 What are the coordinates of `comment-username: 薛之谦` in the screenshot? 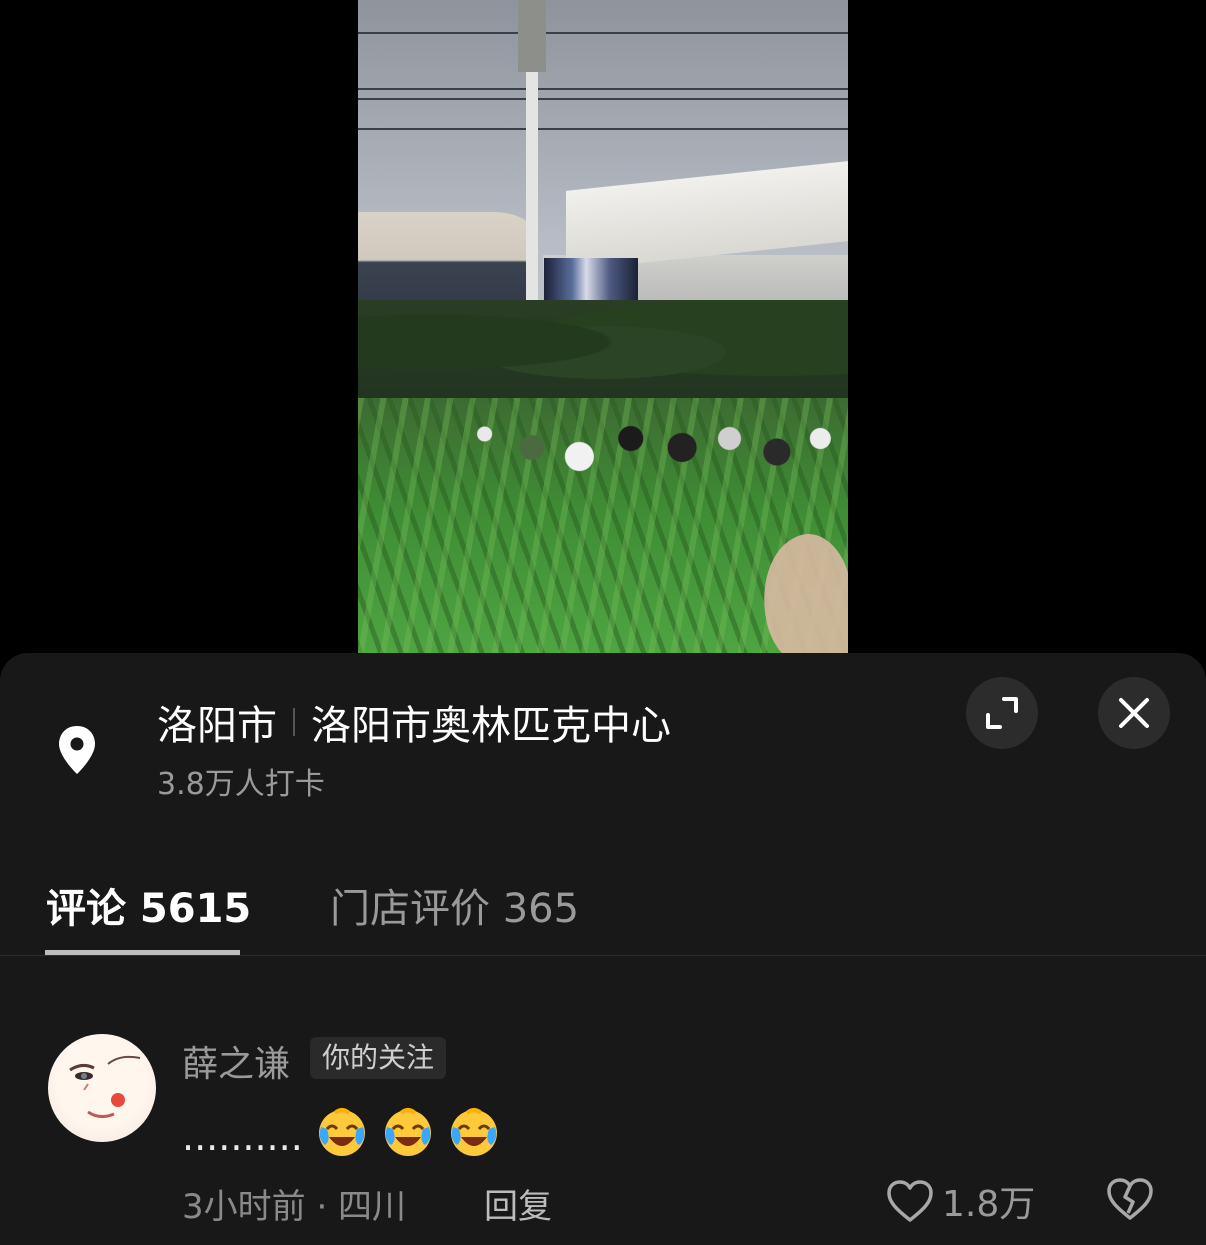 It's located at (236, 1061).